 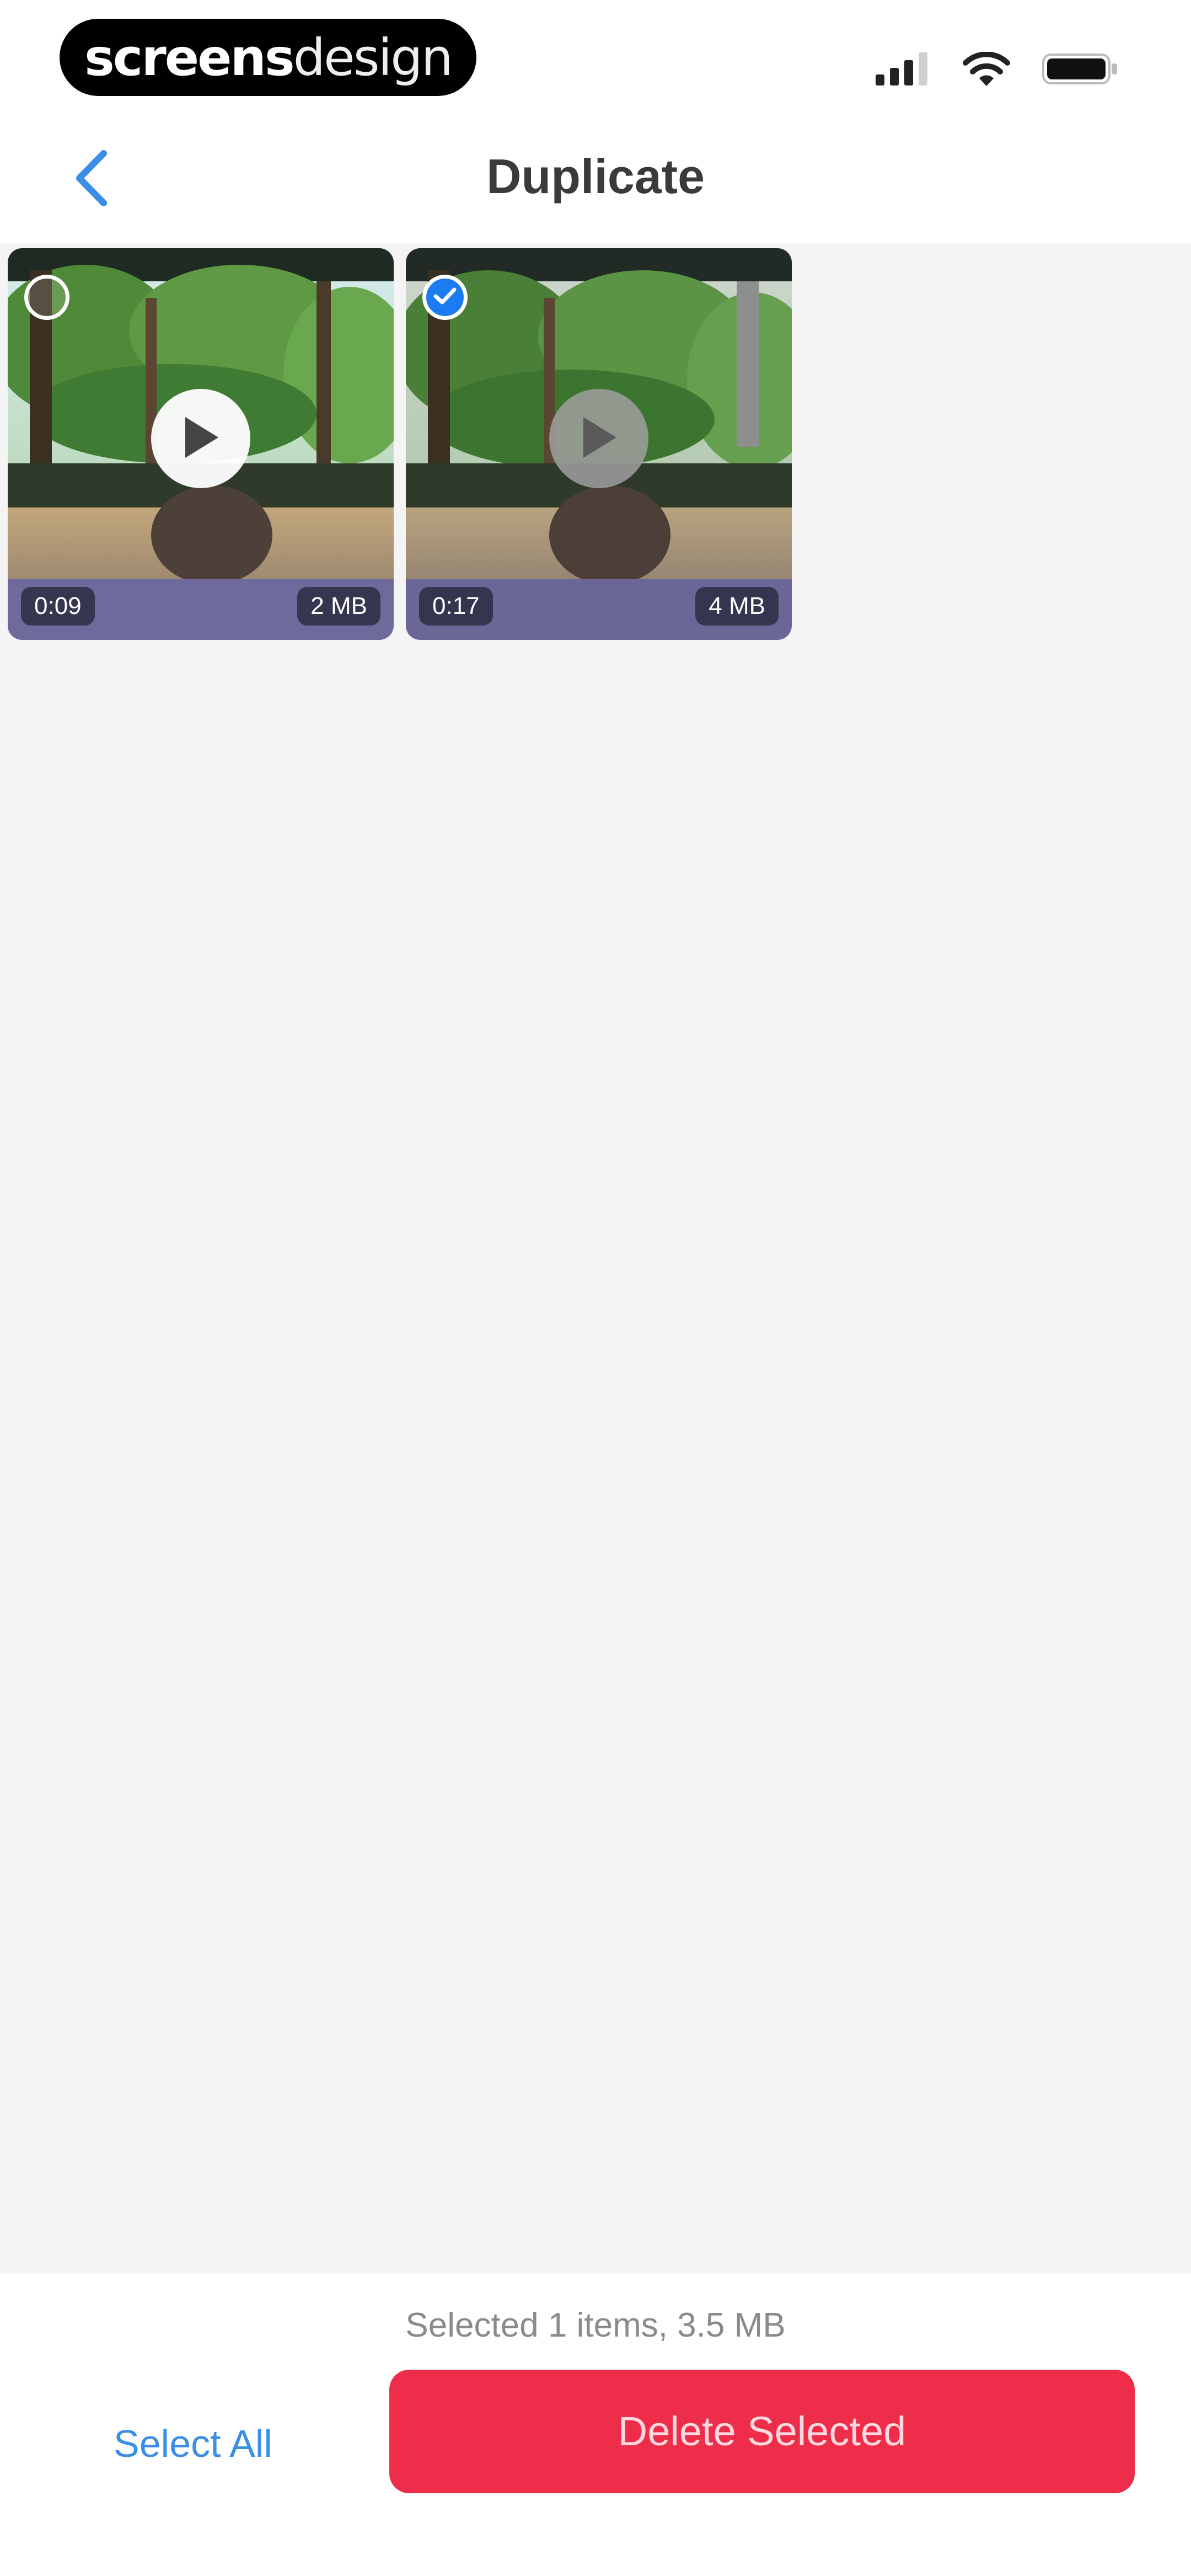 What do you see at coordinates (338, 606) in the screenshot?
I see `file-size-badge: 2 MB` at bounding box center [338, 606].